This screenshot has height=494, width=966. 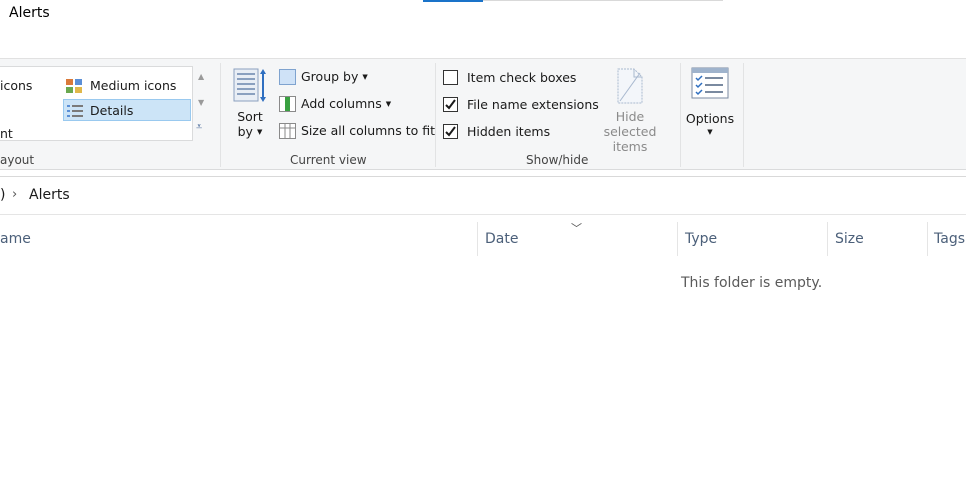 I want to click on sort-label: Sort, so click(x=250, y=116).